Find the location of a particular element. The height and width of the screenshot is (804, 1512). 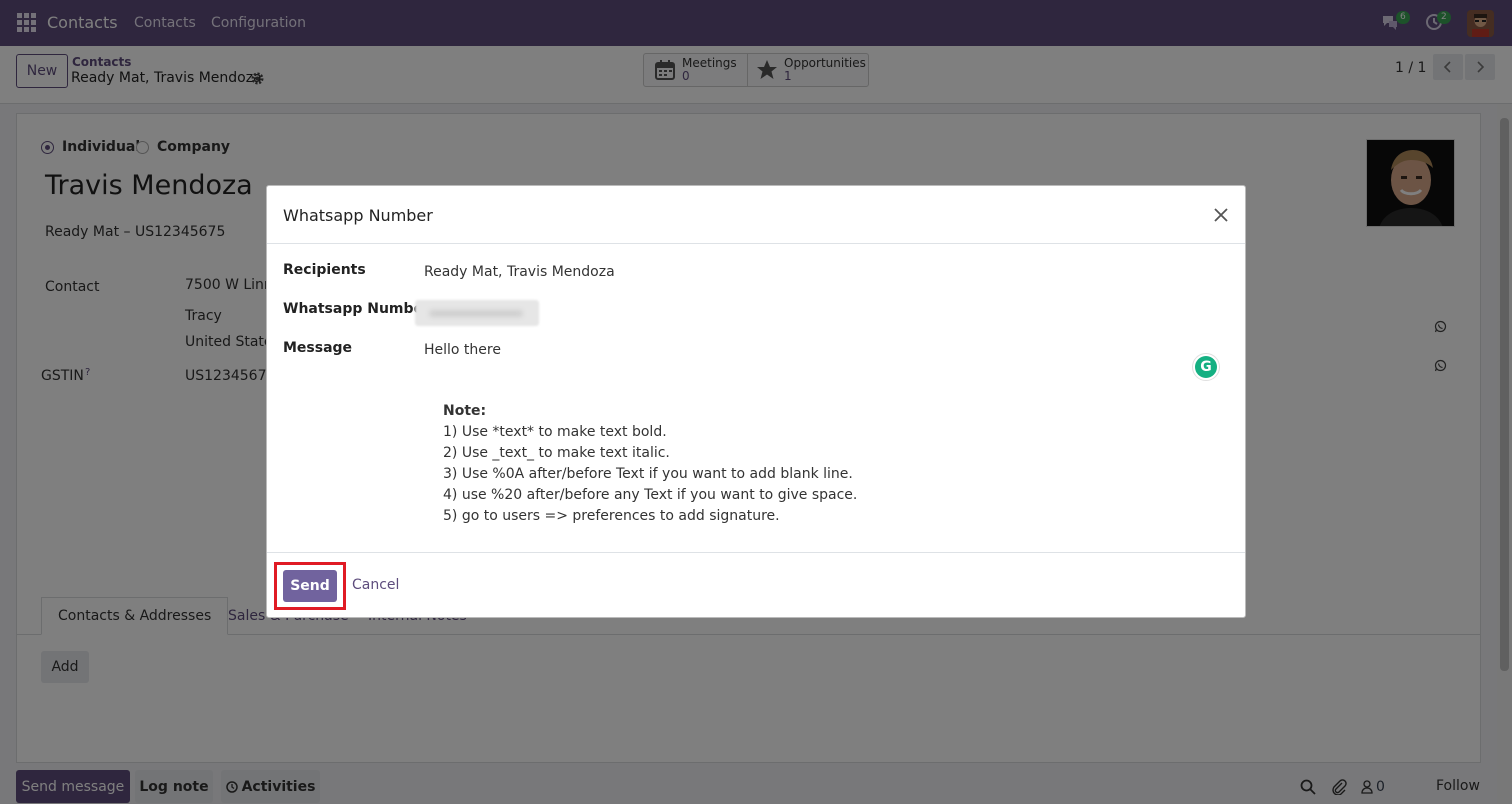

recipients-value: Ready Mat, Travis Mendoza is located at coordinates (519, 272).